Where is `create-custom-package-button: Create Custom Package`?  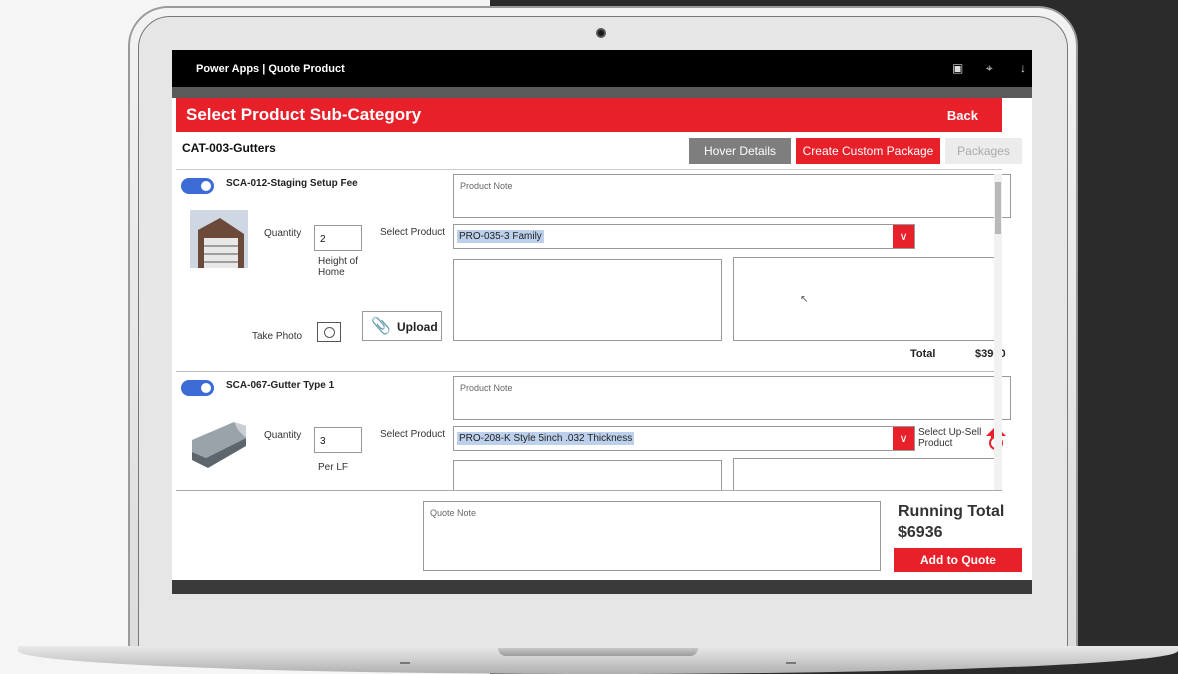
create-custom-package-button: Create Custom Package is located at coordinates (868, 151).